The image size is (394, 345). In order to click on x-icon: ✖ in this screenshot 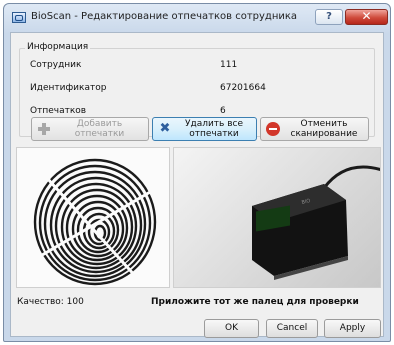, I will do `click(165, 128)`.